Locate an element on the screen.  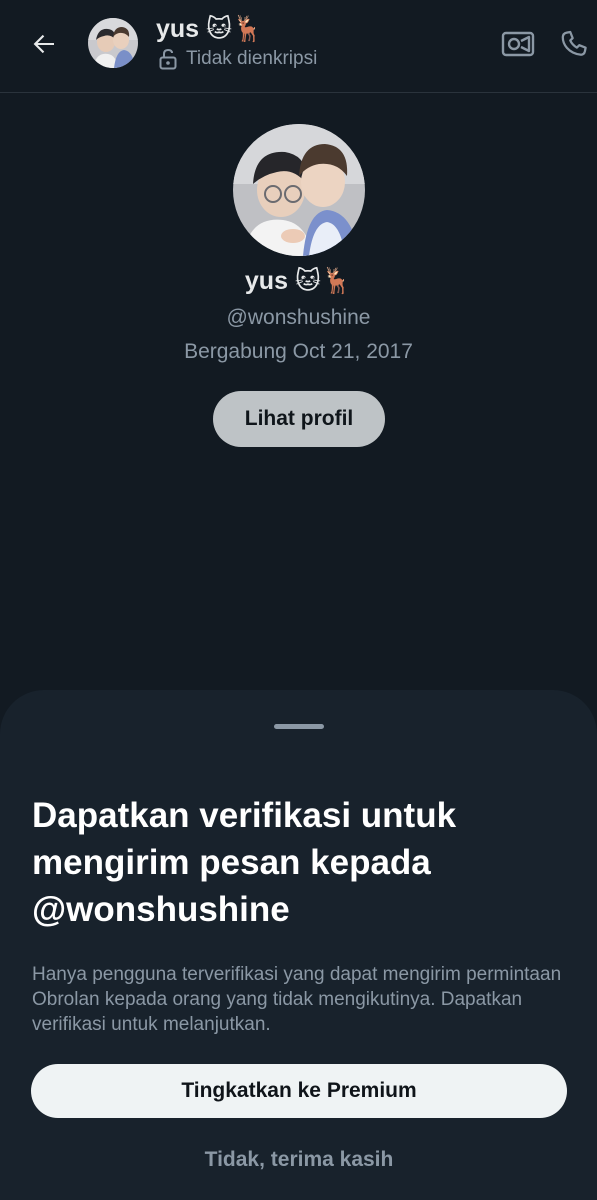
header-contact-name: yus 🐱🦌 is located at coordinates (209, 29).